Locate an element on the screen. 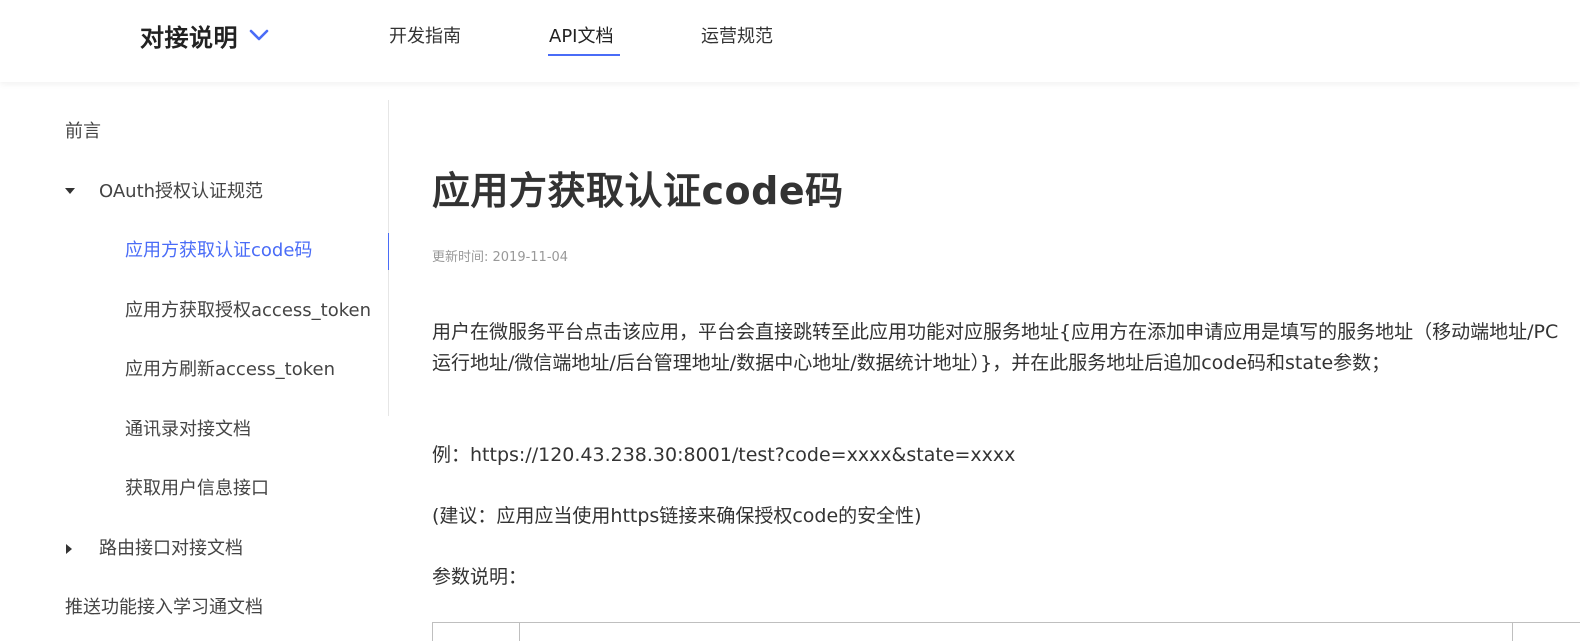 Image resolution: width=1580 pixels, height=641 pixels. sidebar-item-refresh-access-token: 应用方刷新access_token is located at coordinates (230, 370).